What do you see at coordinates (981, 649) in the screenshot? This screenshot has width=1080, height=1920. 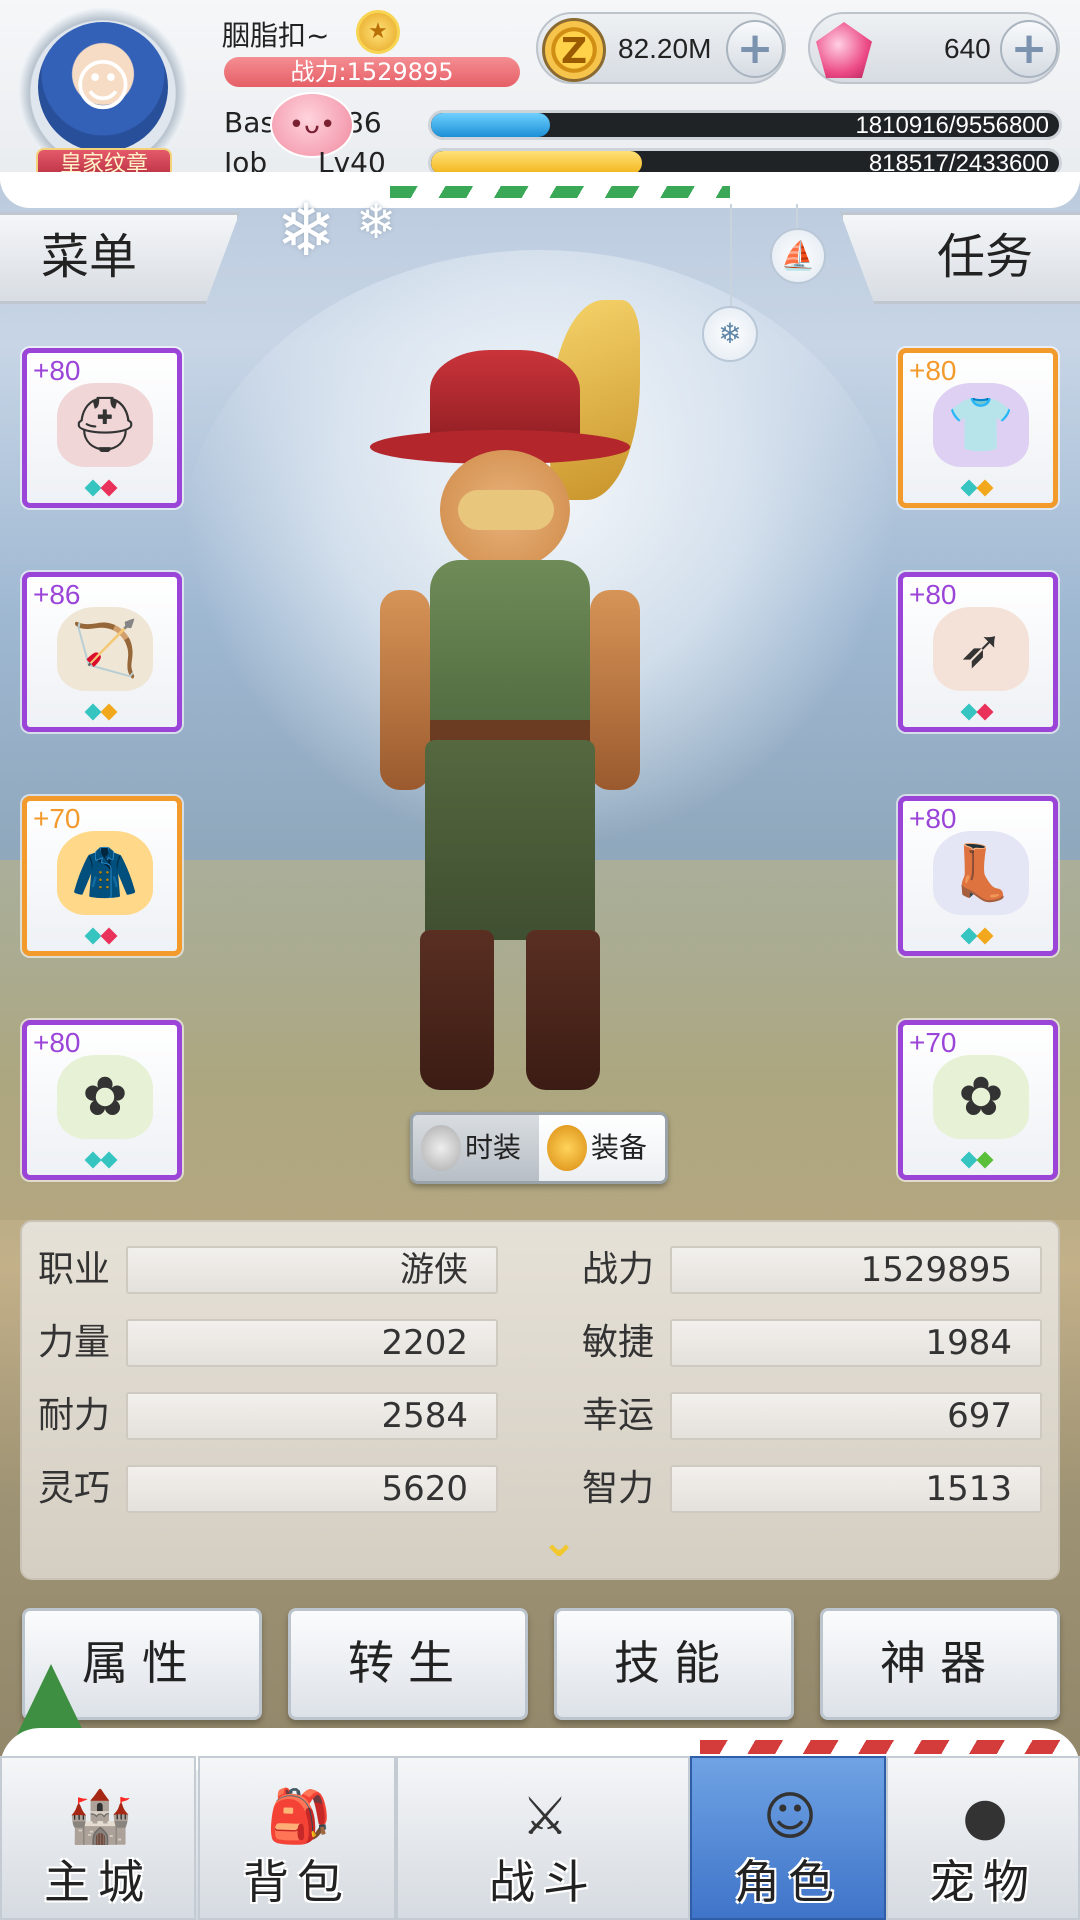 I see `arrow-icon: ➶` at bounding box center [981, 649].